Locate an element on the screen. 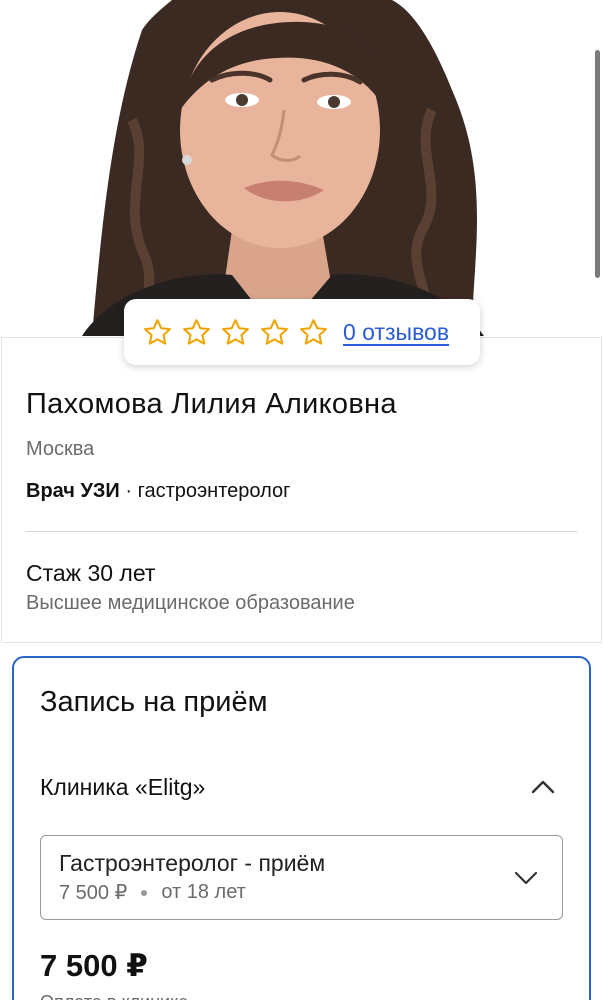 This screenshot has width=603, height=1000. rating-stars is located at coordinates (235, 332).